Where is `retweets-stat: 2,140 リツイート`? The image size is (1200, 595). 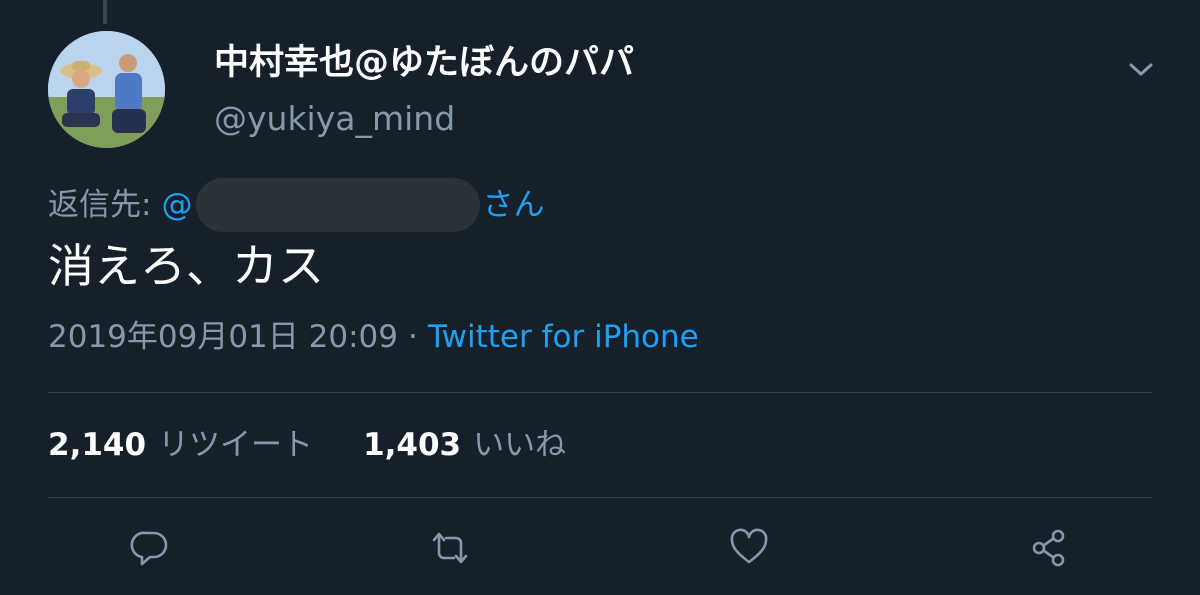
retweets-stat: 2,140 リツイート is located at coordinates (180, 445).